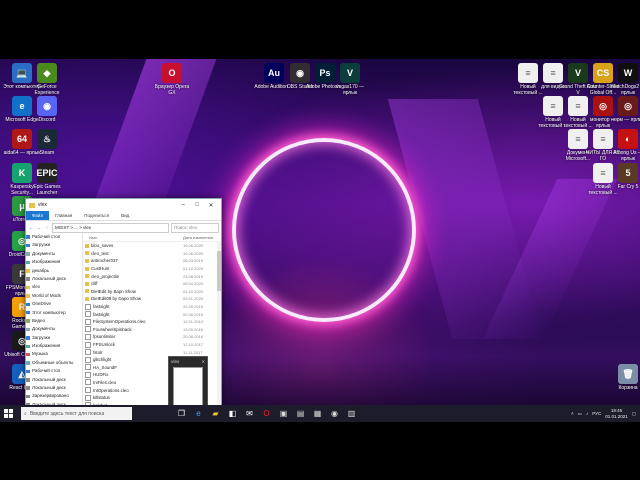  What do you see at coordinates (152, 246) in the screenshot?
I see `file-row: bloo_saves 19.06.2020` at bounding box center [152, 246].